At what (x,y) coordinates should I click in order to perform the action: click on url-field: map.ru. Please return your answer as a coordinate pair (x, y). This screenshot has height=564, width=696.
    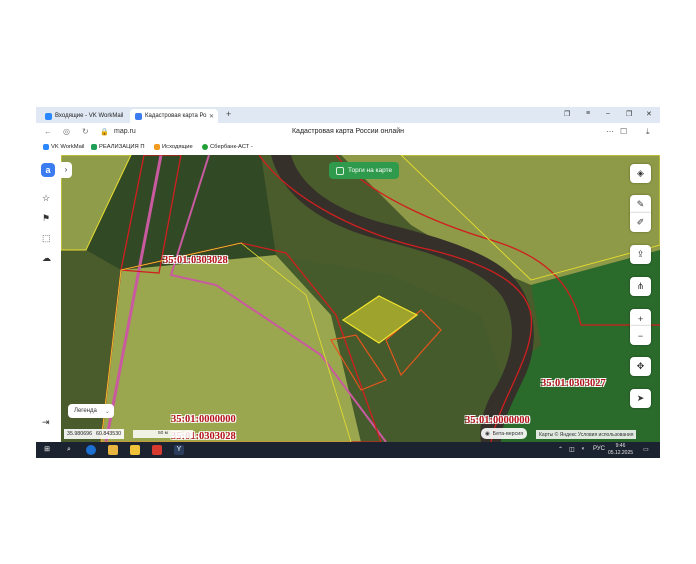
    Looking at the image, I should click on (125, 131).